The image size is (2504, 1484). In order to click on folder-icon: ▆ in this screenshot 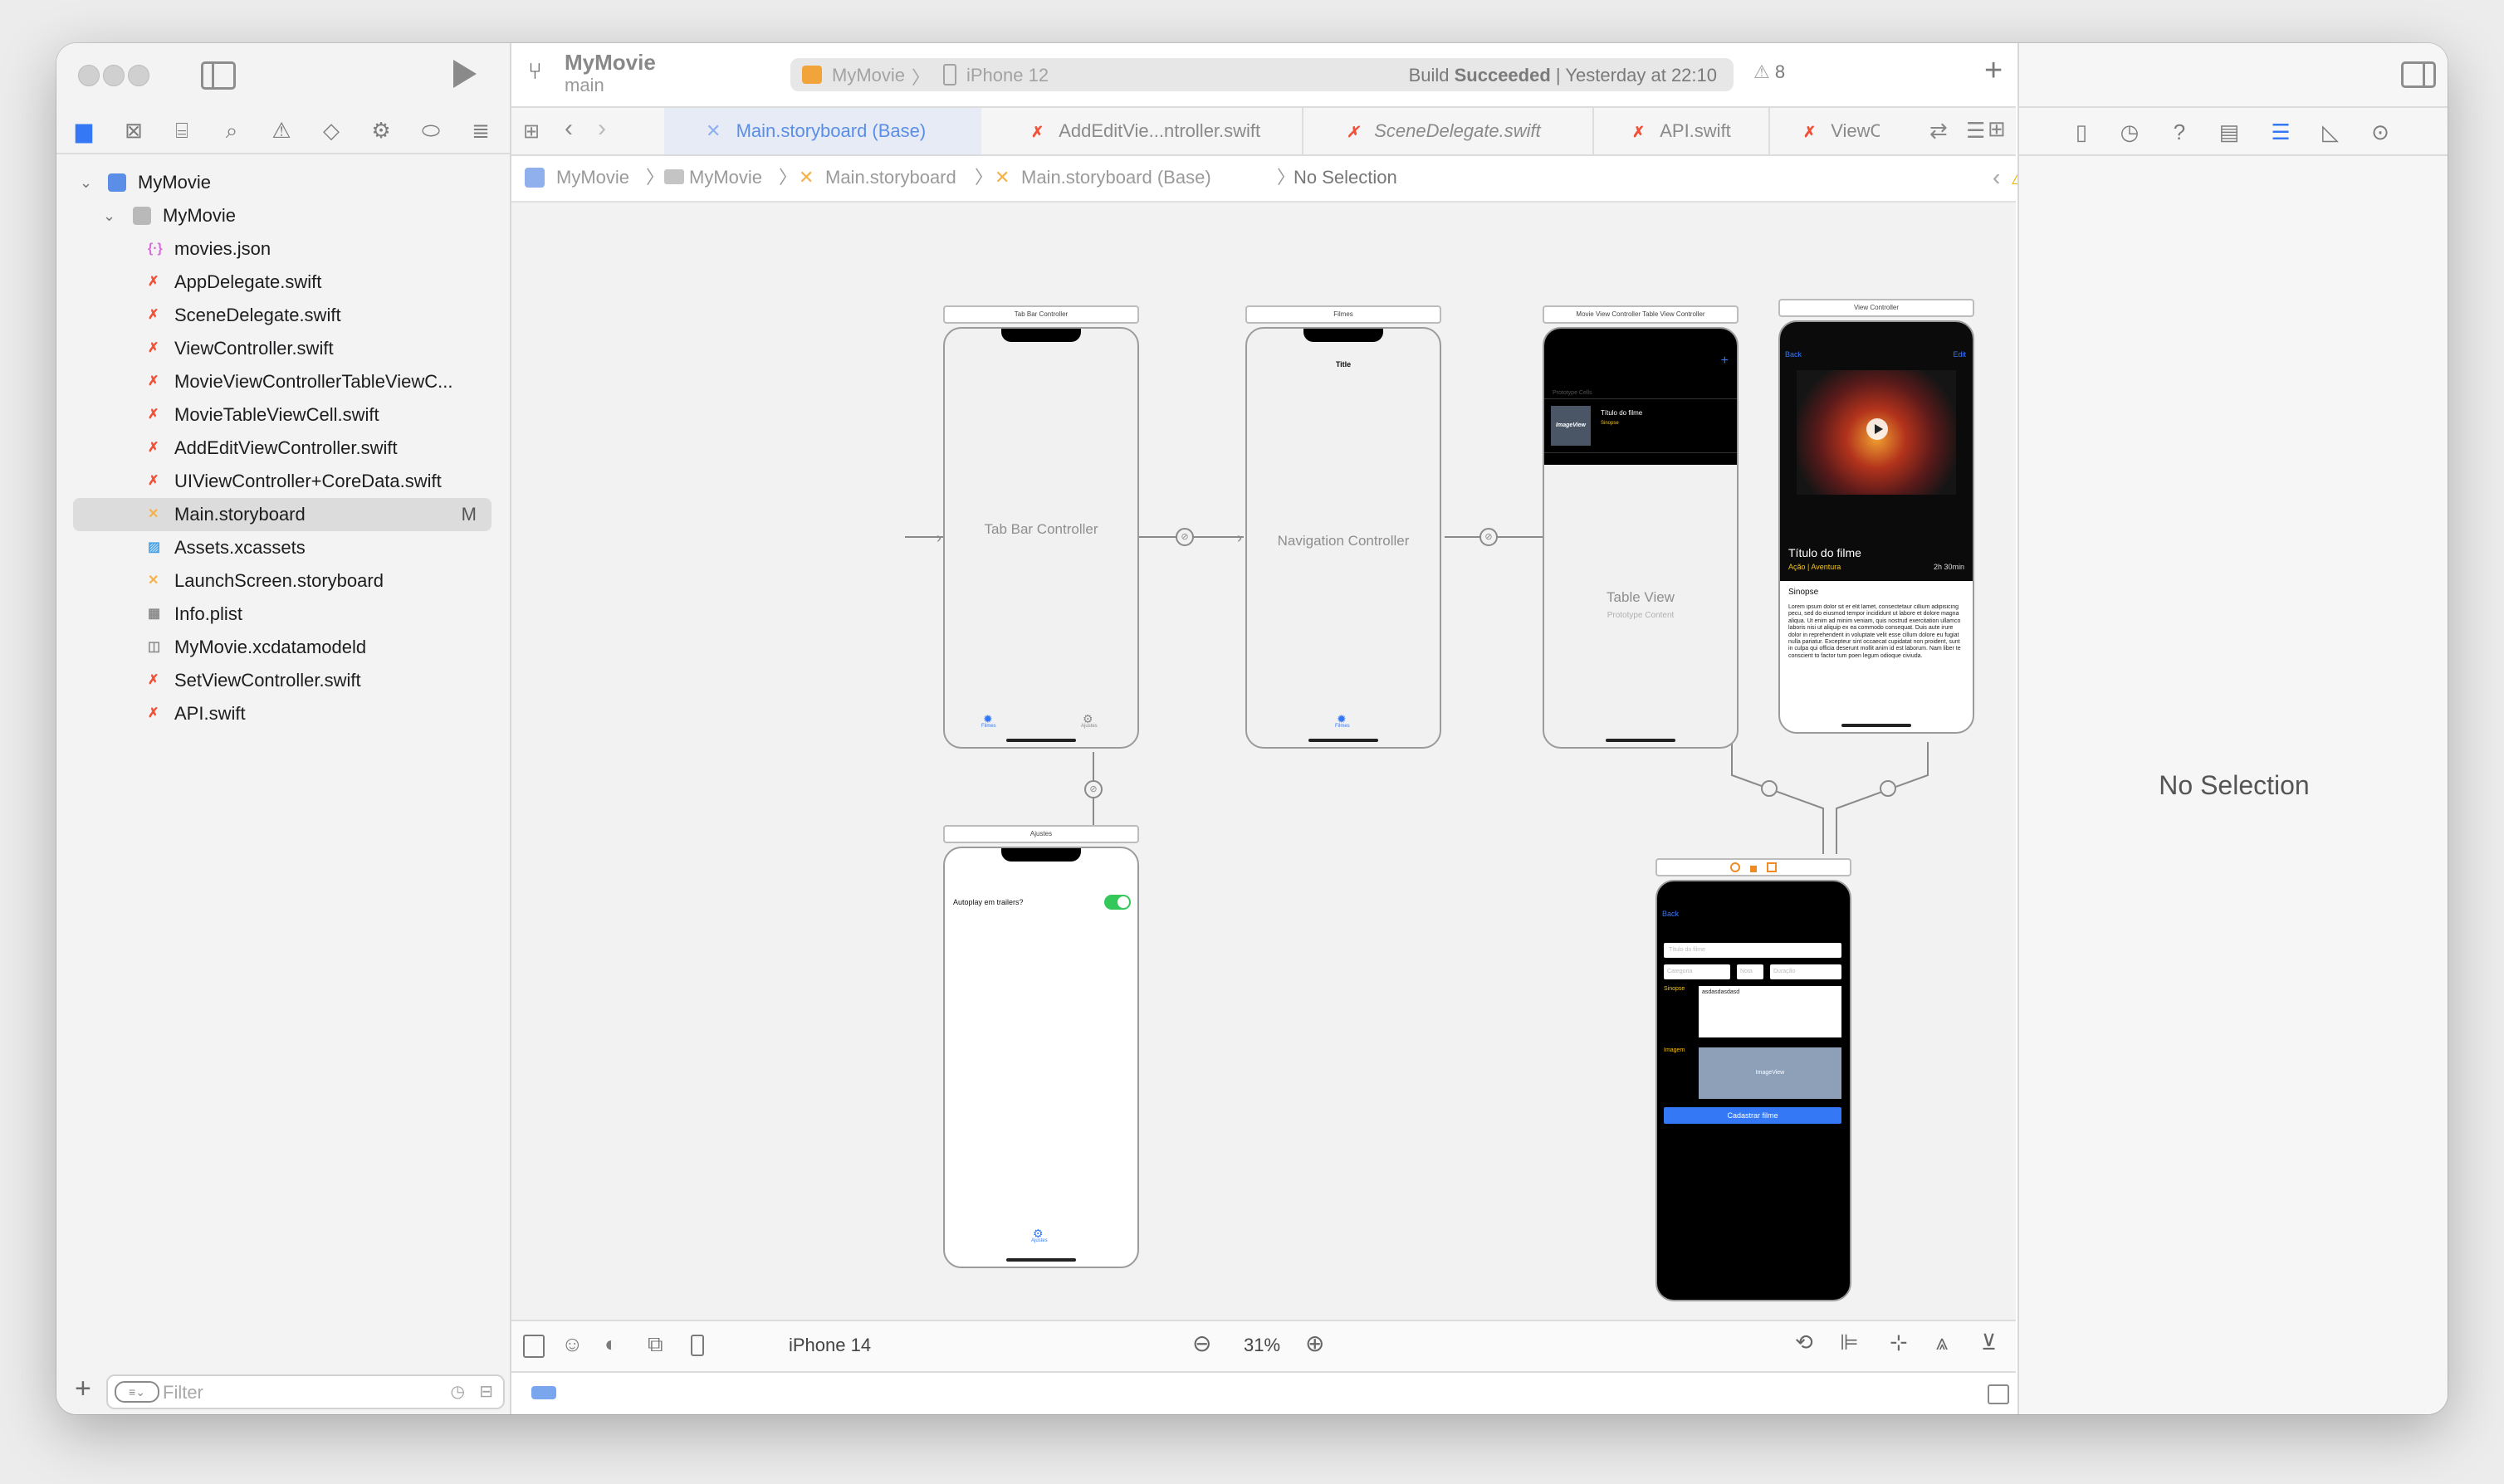, I will do `click(84, 130)`.